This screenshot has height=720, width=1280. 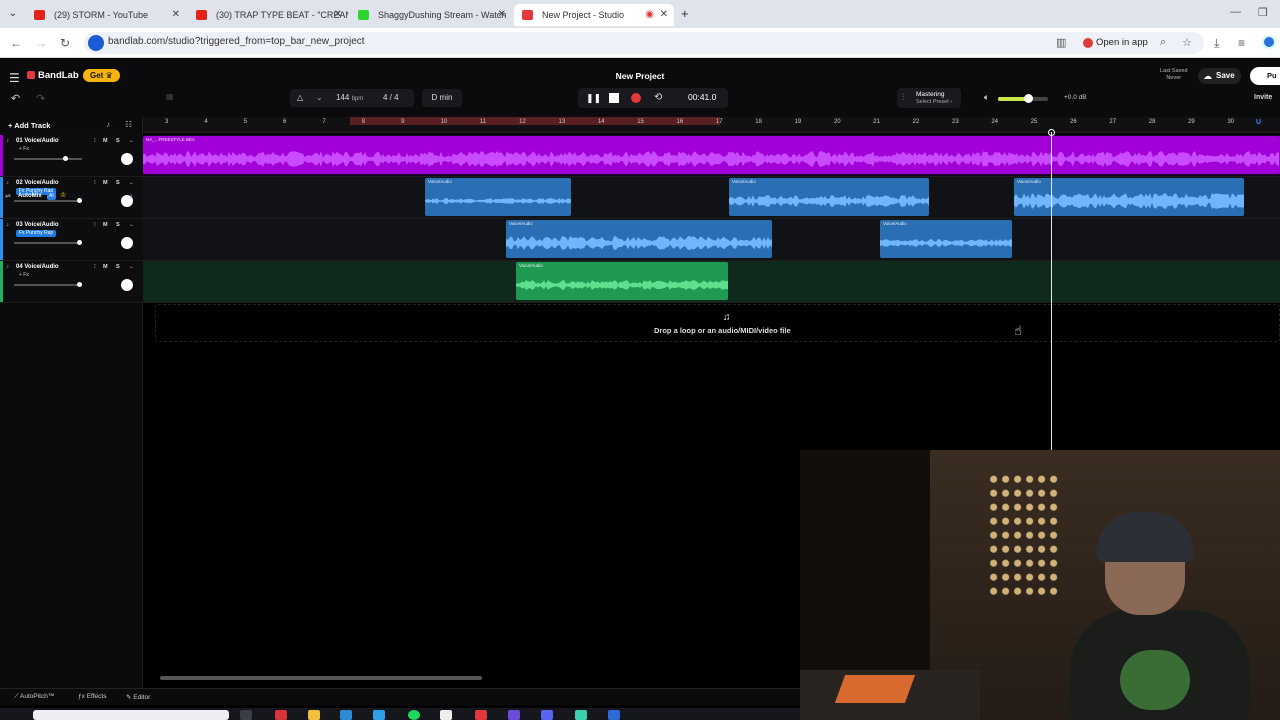 I want to click on loop-icon: ⟲, so click(x=659, y=98).